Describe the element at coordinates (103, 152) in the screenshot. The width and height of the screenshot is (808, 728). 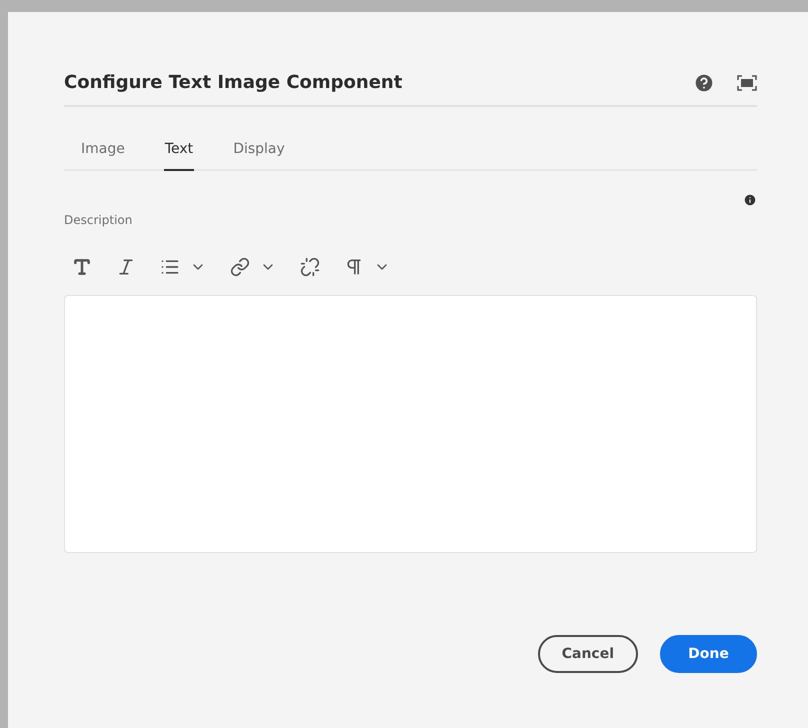
I see `tab: Image` at that location.